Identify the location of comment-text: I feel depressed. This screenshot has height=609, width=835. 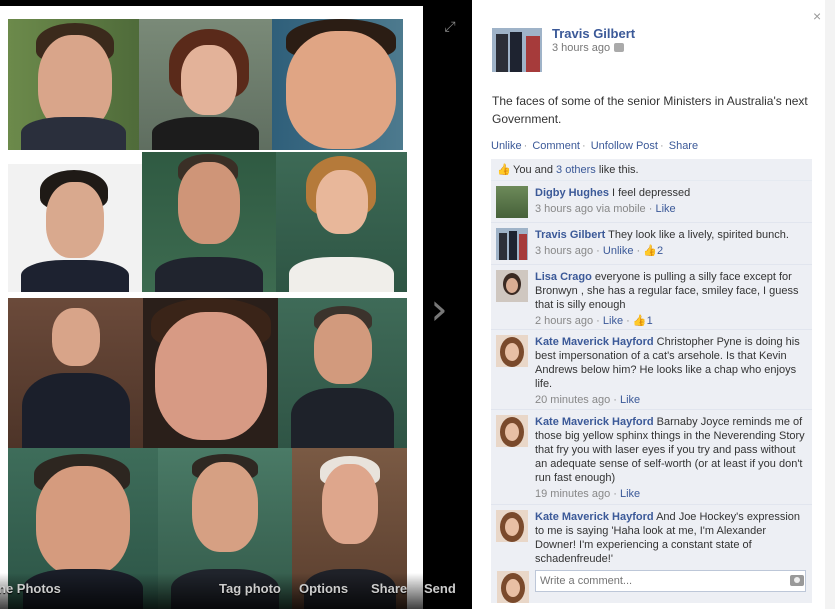
(651, 193).